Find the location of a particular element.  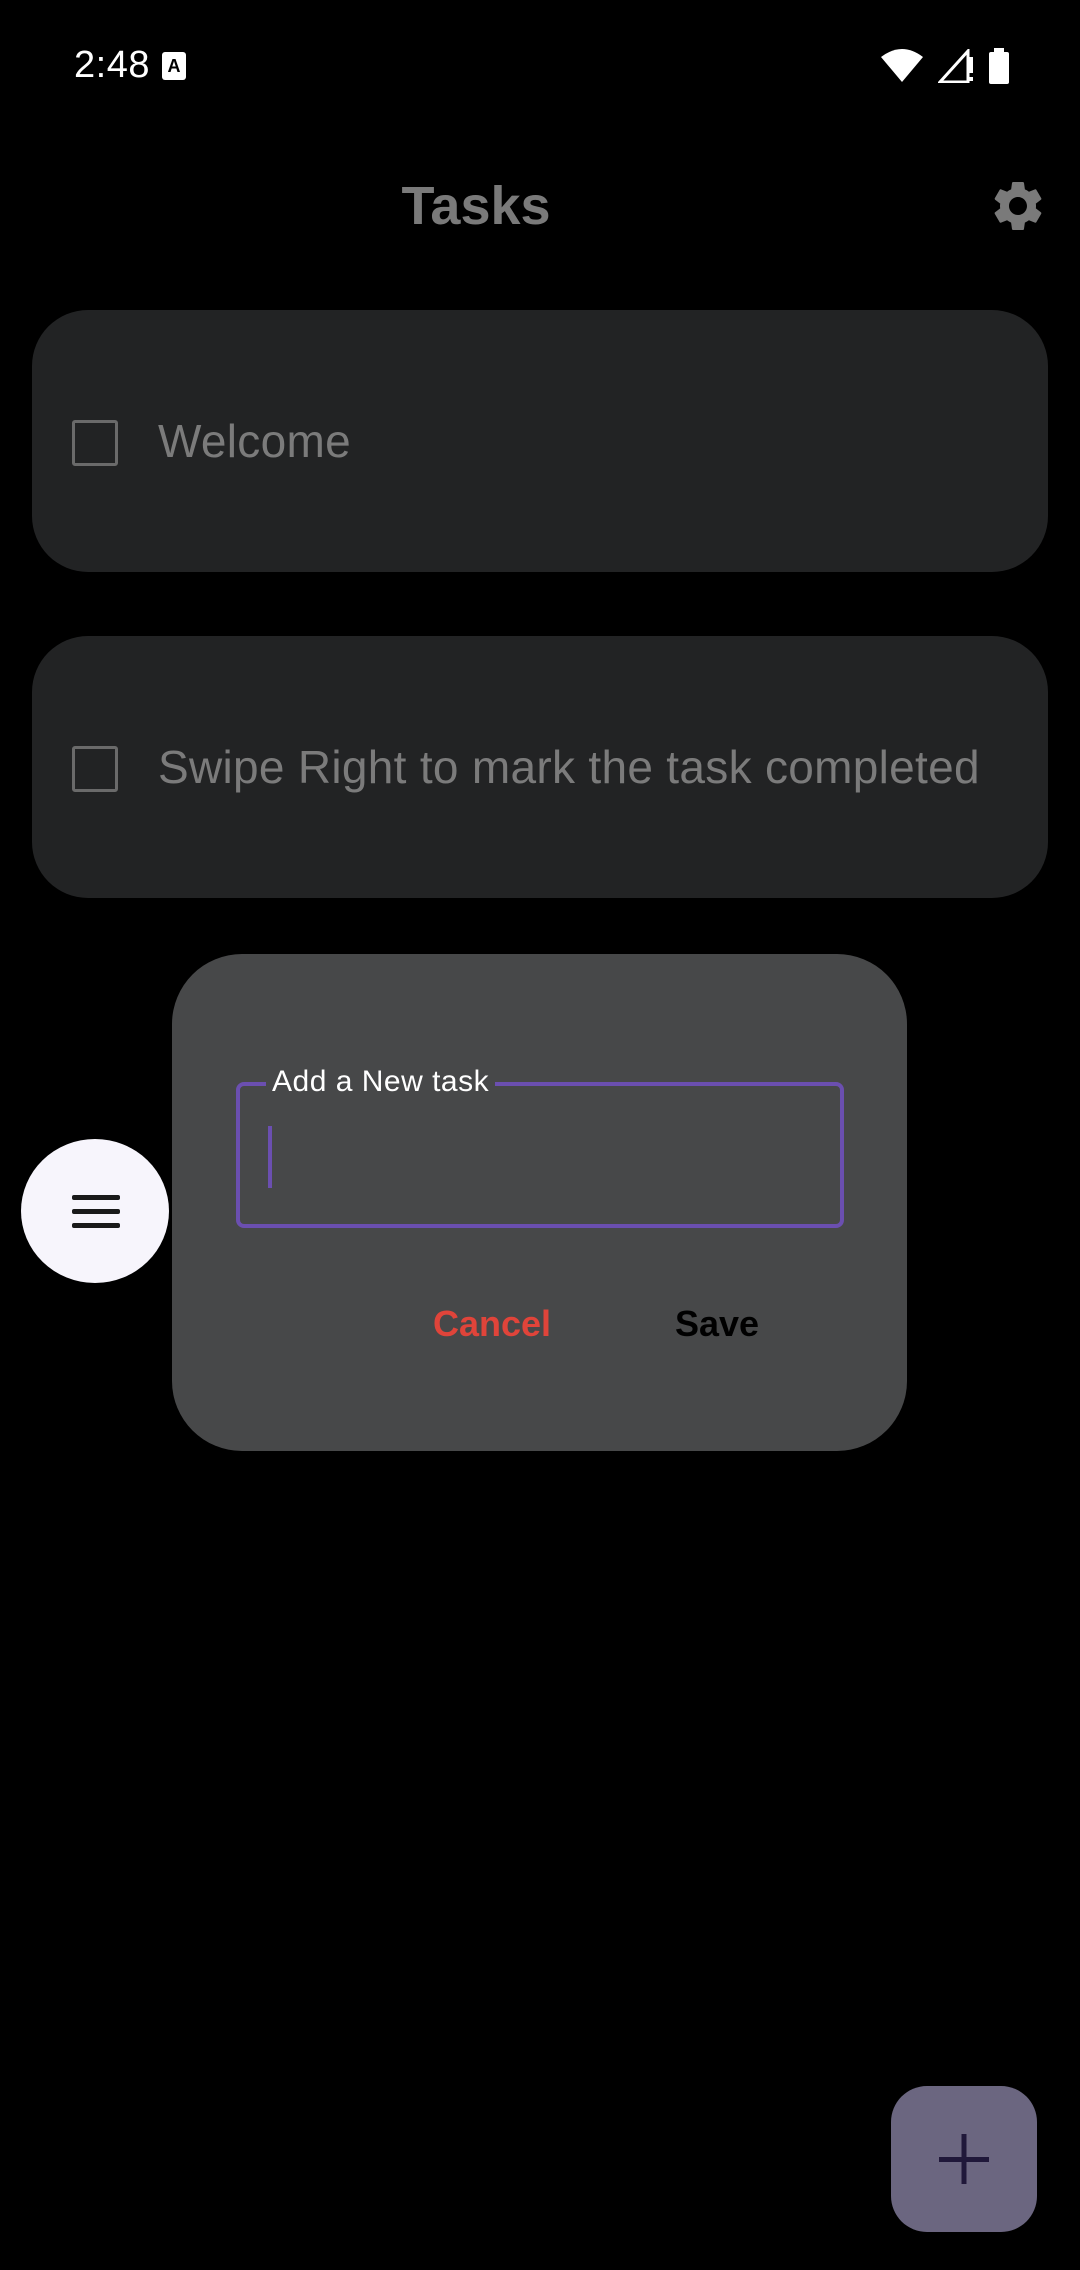

page-title: Tasks is located at coordinates (476, 206).